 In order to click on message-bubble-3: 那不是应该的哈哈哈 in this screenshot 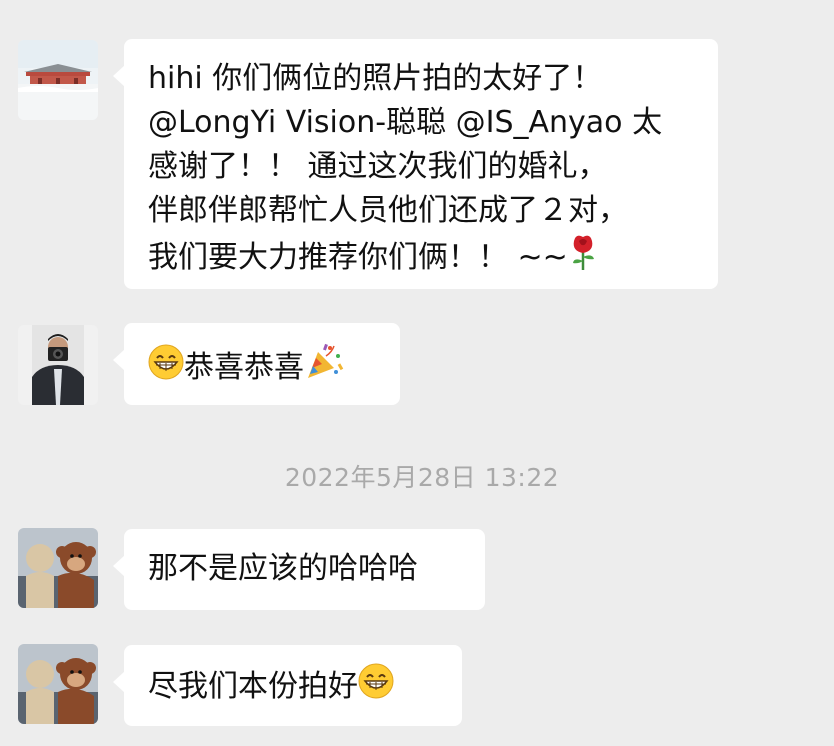, I will do `click(299, 569)`.